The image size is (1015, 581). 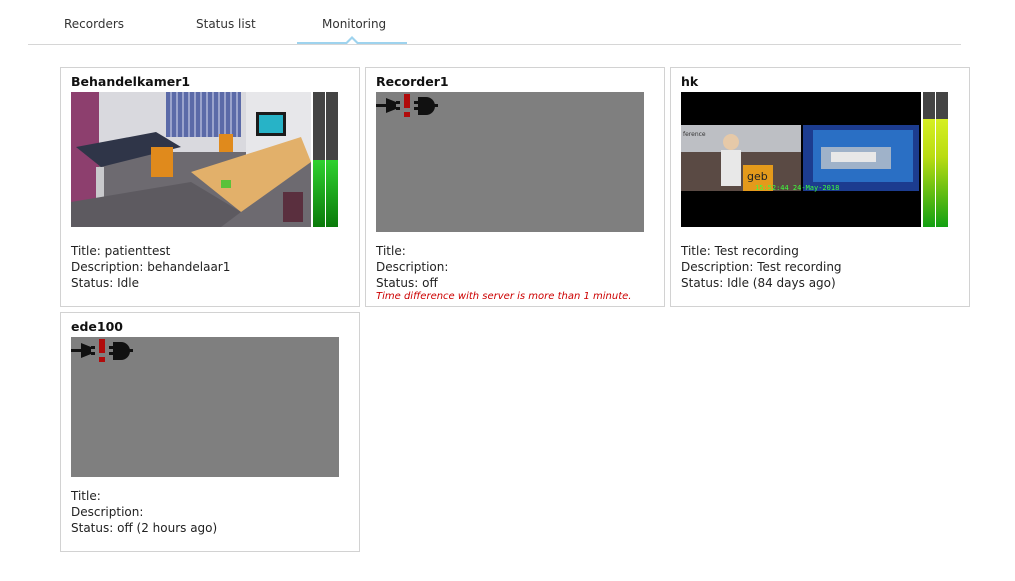 I want to click on recorder-name: Recorder1, so click(x=412, y=81).